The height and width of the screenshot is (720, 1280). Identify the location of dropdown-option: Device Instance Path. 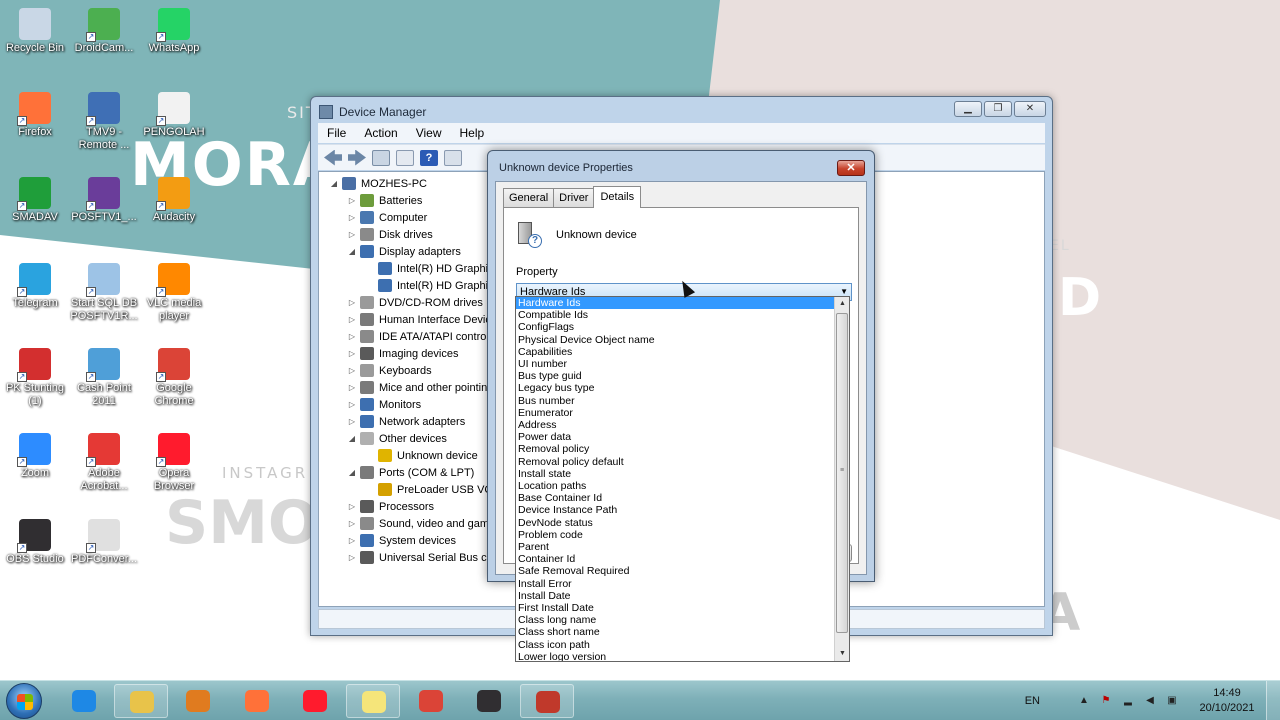
(675, 510).